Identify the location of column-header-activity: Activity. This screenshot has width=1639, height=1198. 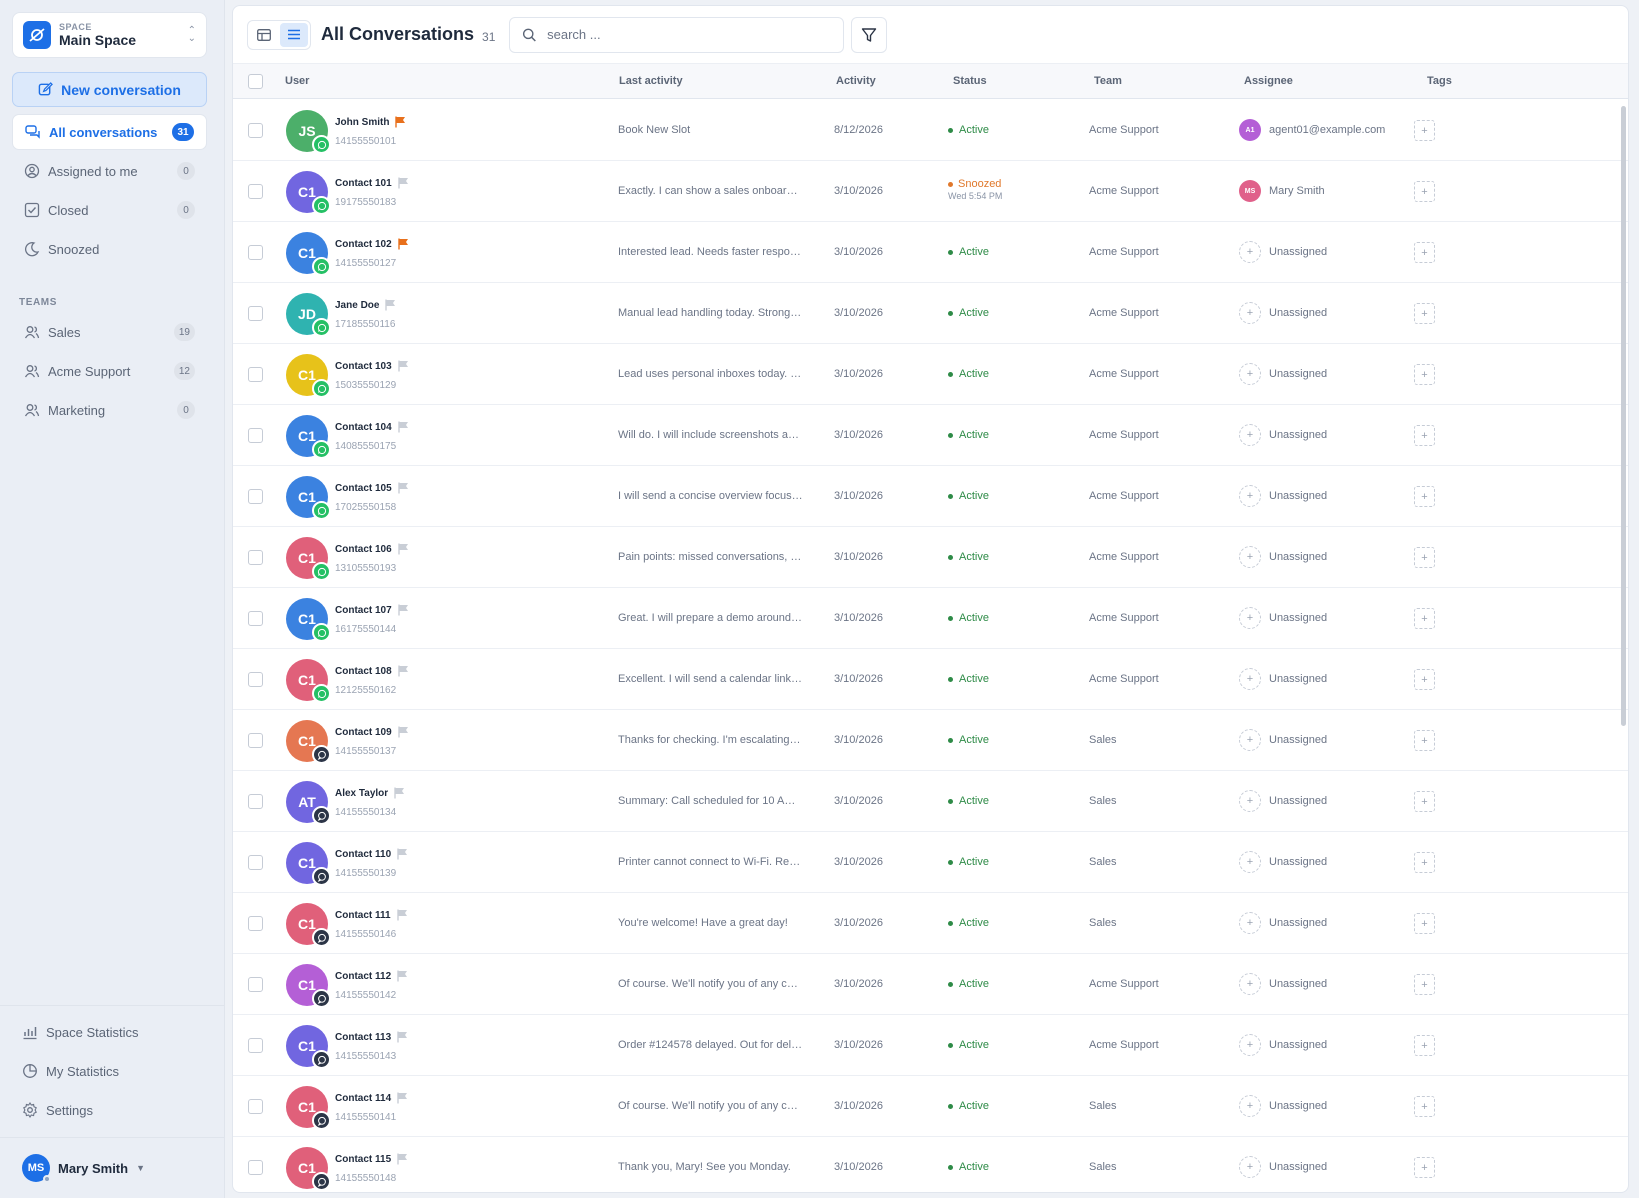
(856, 81).